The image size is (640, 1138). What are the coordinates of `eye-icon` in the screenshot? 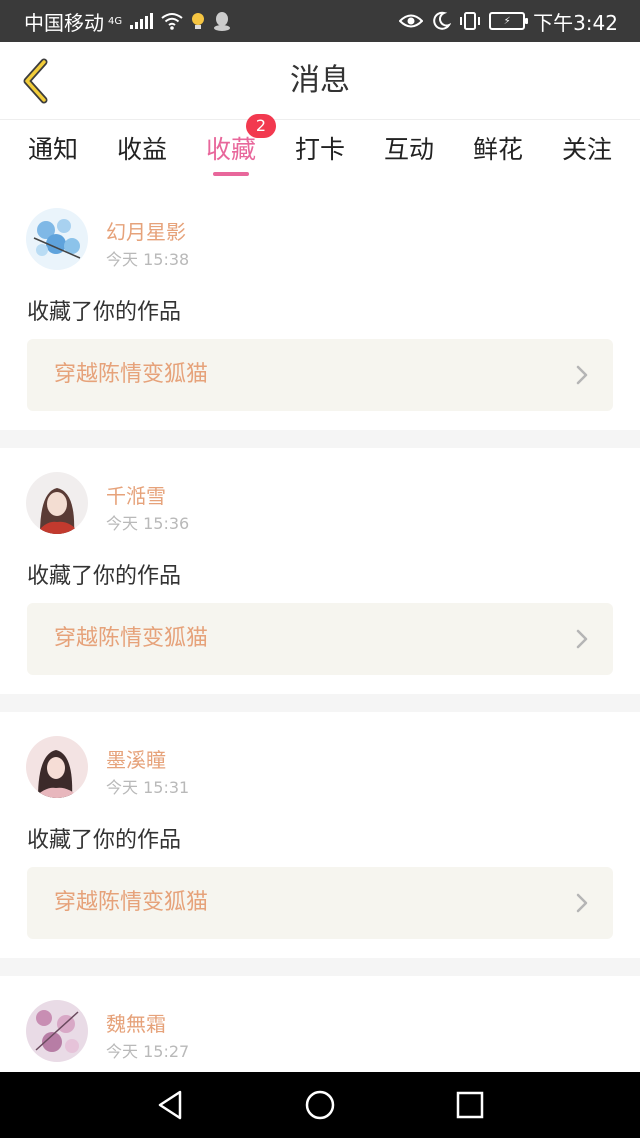 It's located at (411, 21).